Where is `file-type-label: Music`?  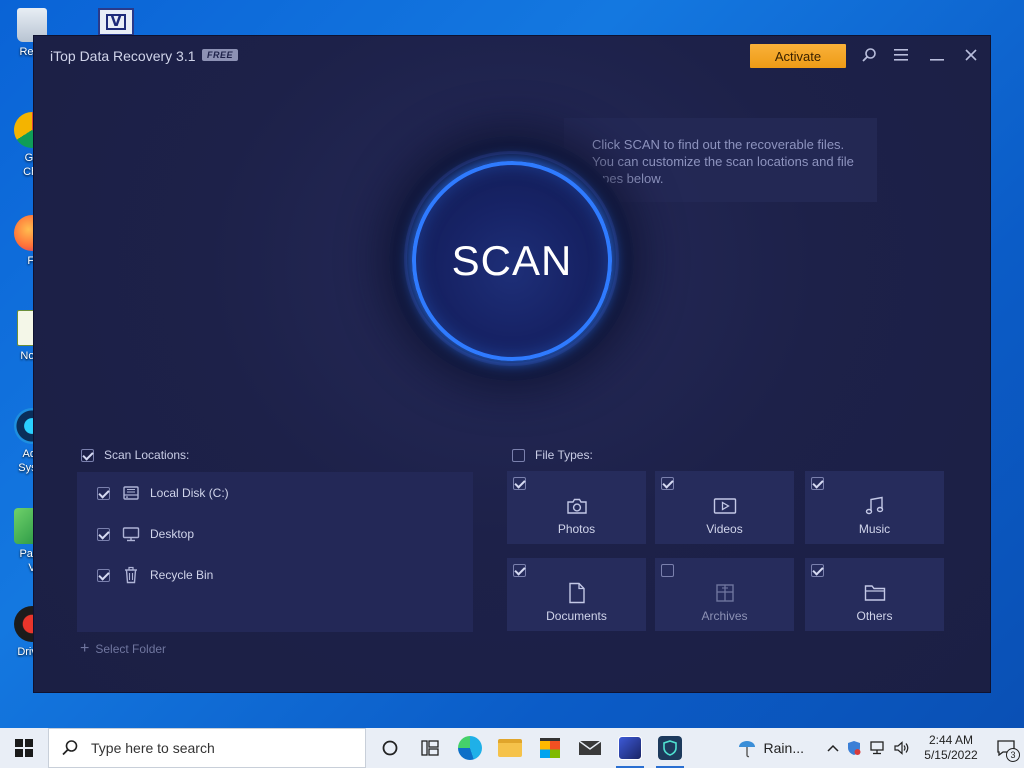
file-type-label: Music is located at coordinates (874, 529).